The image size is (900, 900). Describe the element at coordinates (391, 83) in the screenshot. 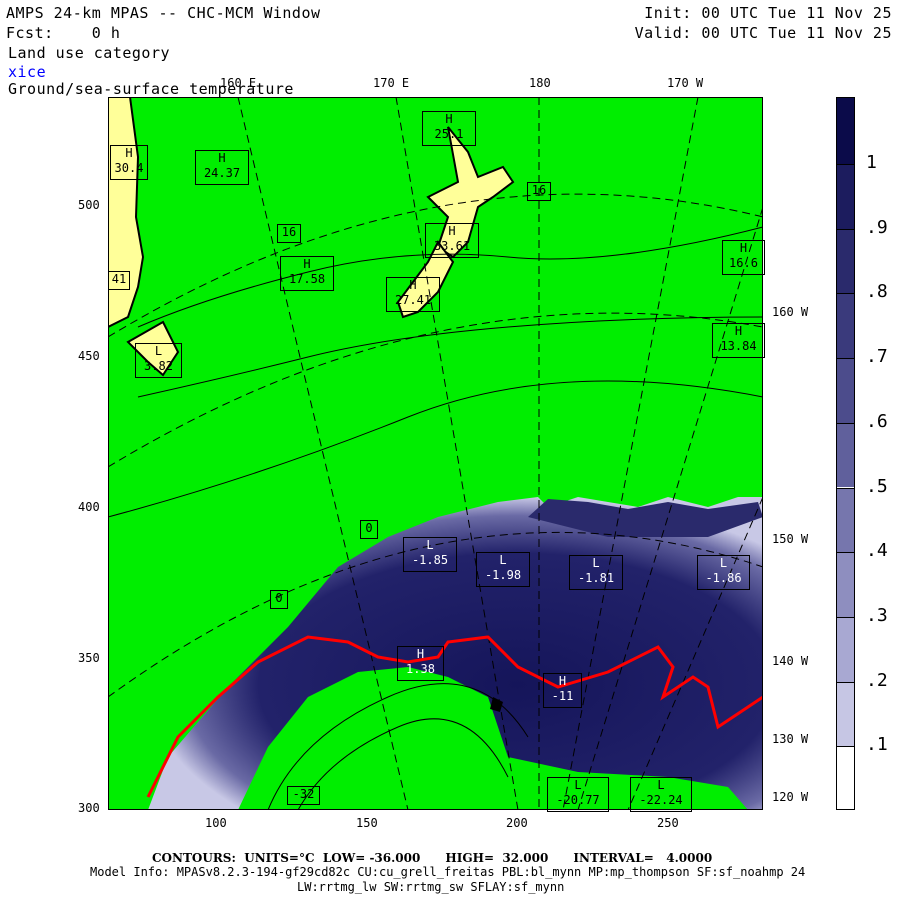

I see `top-axis-label: 170 E` at that location.